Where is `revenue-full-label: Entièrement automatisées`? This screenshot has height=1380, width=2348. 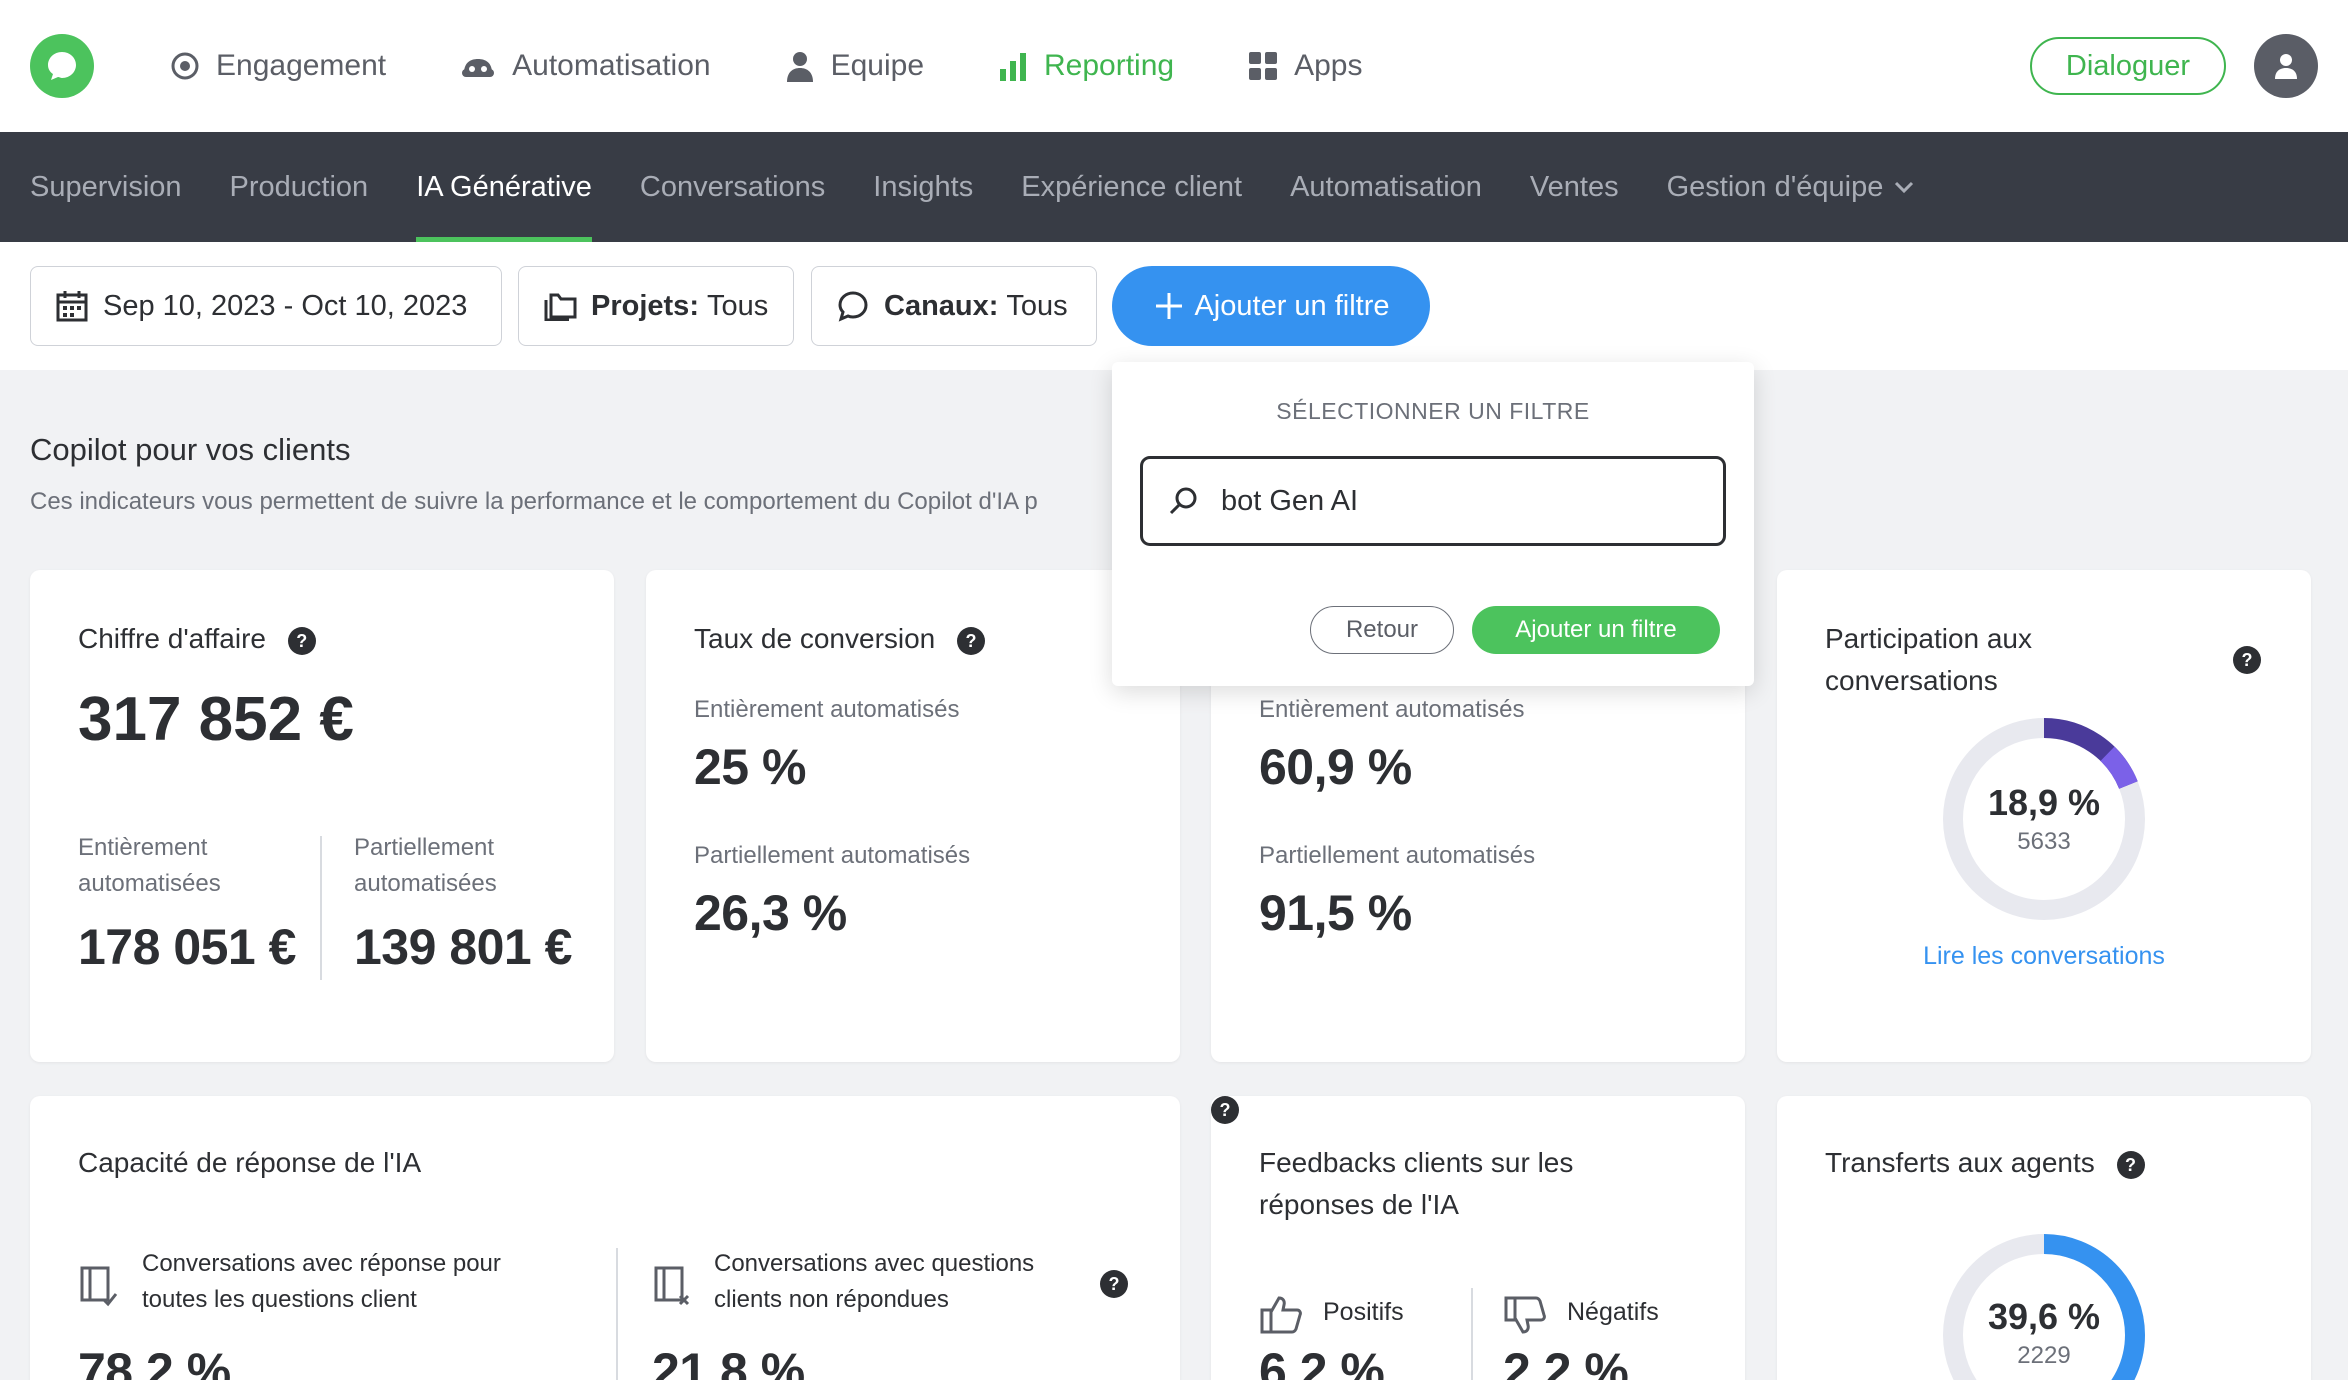
revenue-full-label: Entièrement automatisées is located at coordinates (149, 865).